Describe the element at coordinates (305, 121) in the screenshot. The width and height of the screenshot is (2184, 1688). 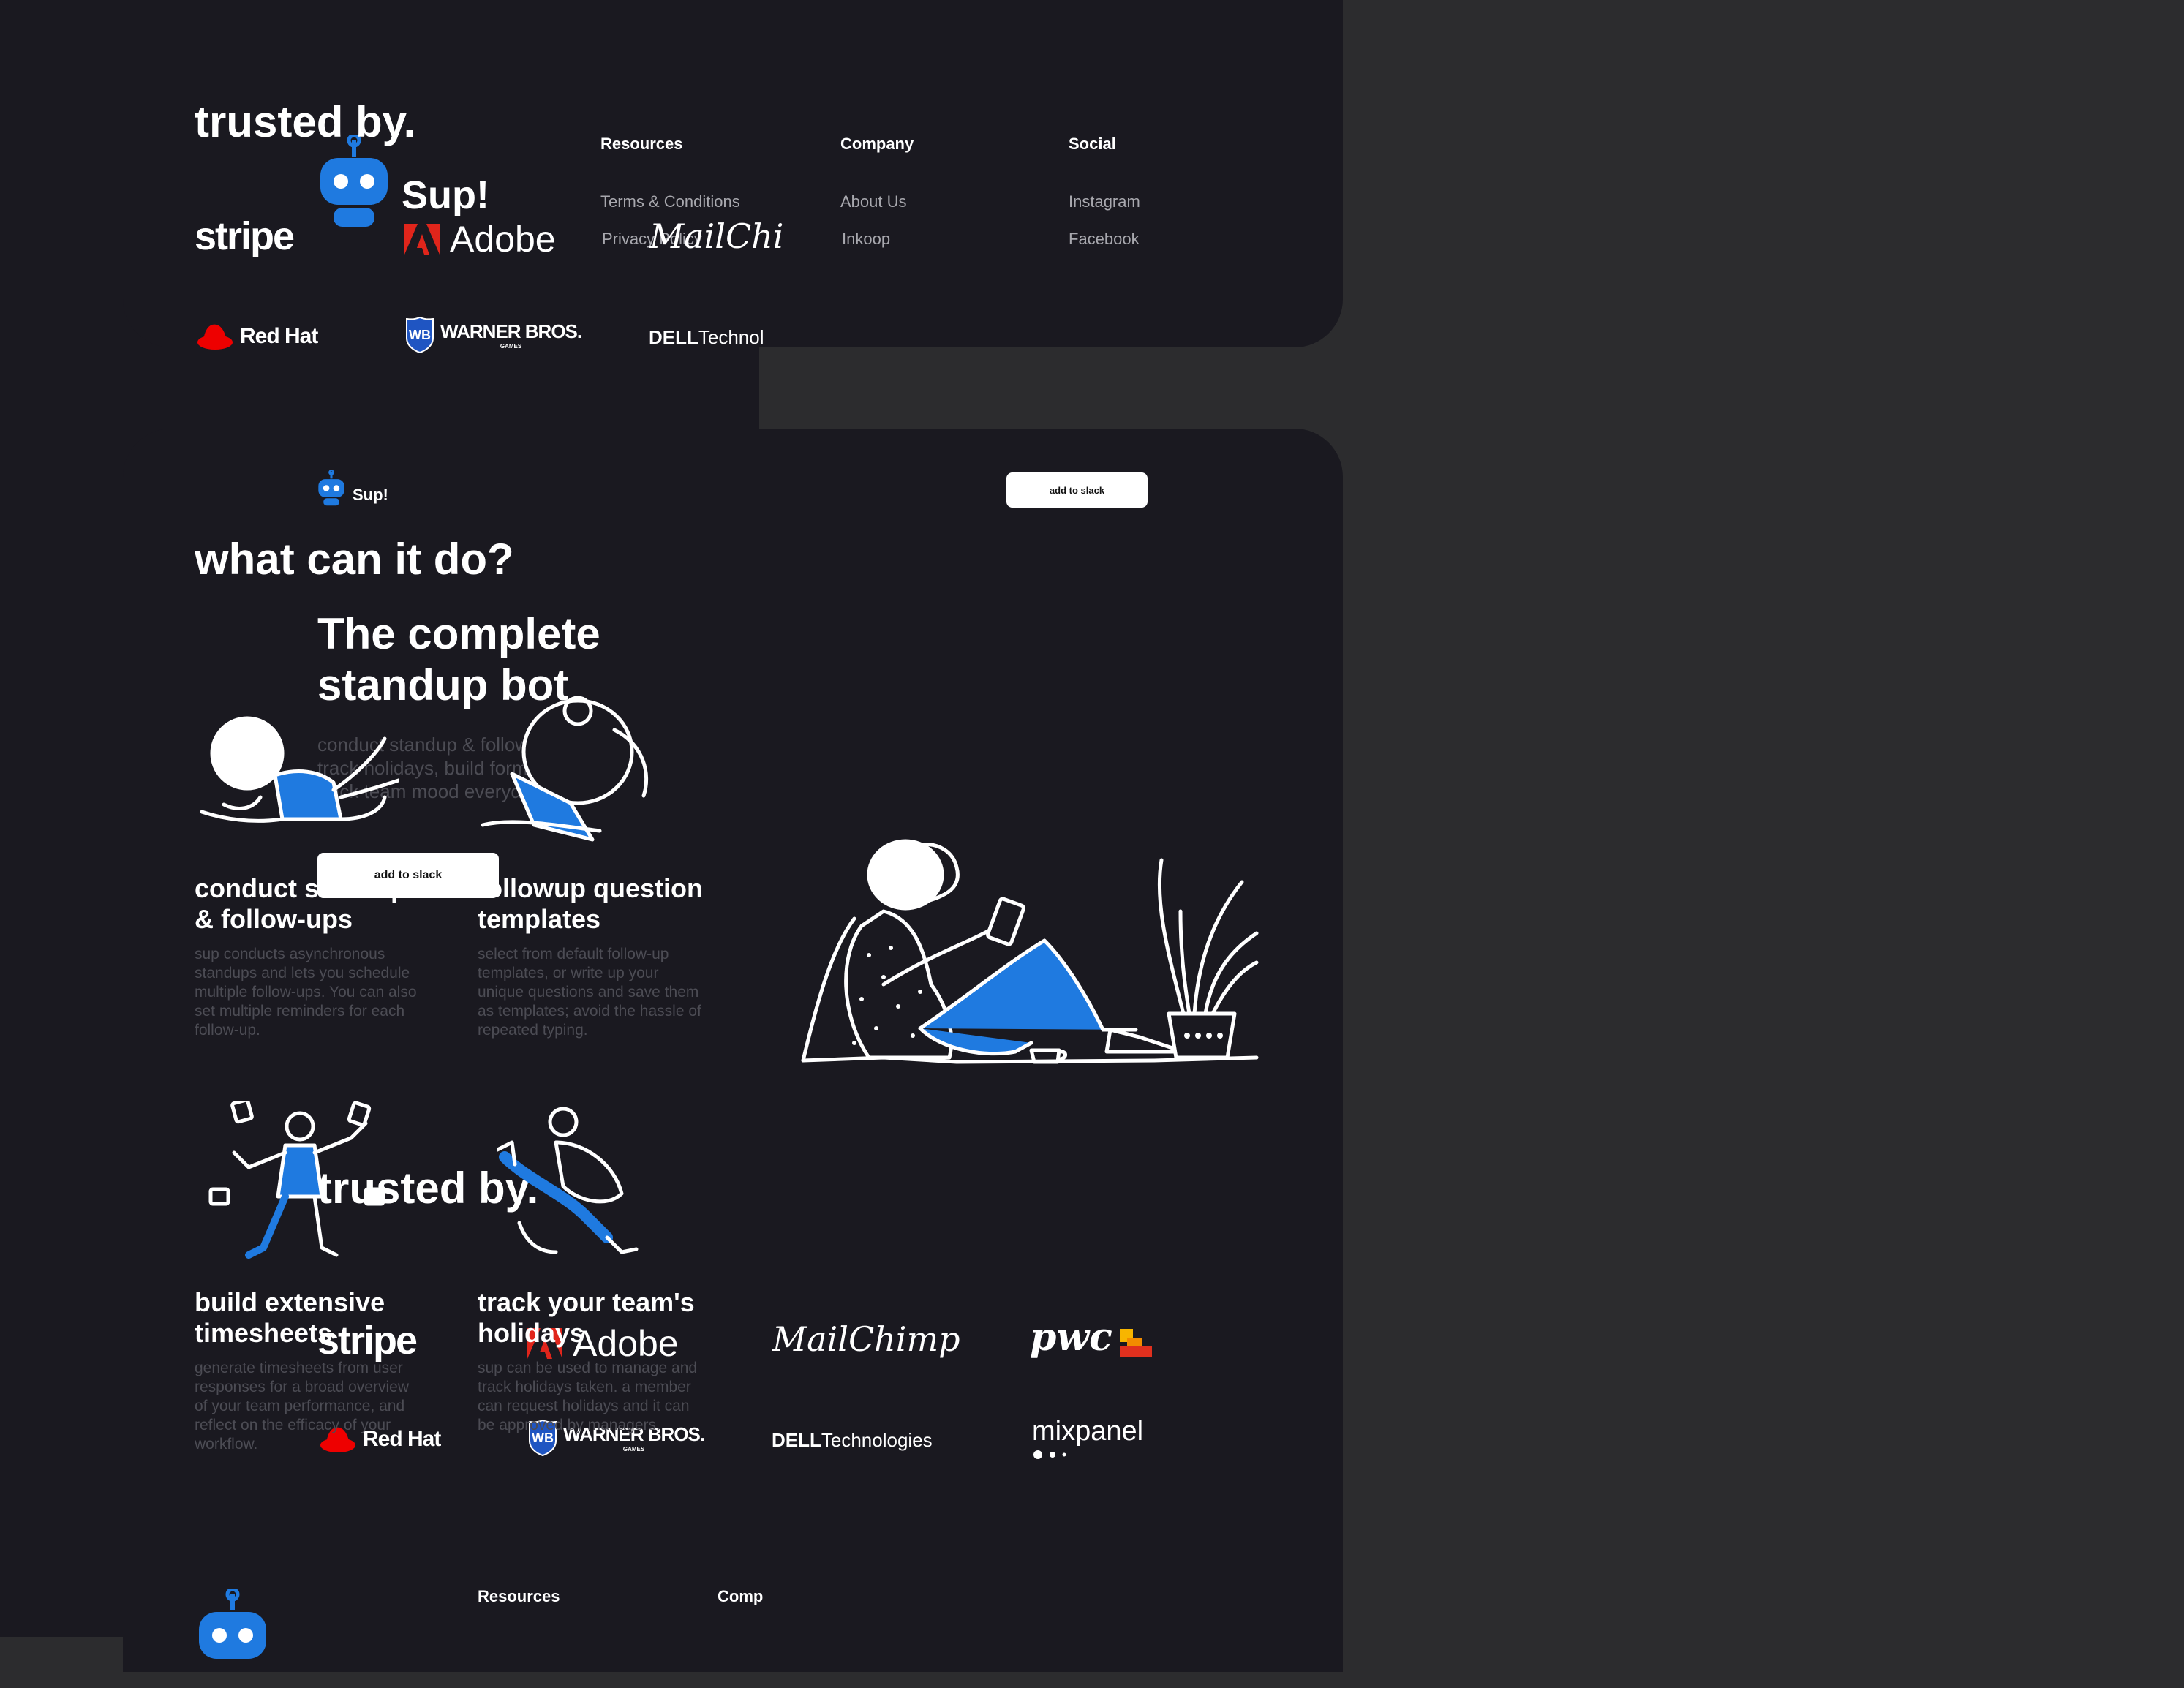
I see `right-trusted-by-title: trusted by.` at that location.